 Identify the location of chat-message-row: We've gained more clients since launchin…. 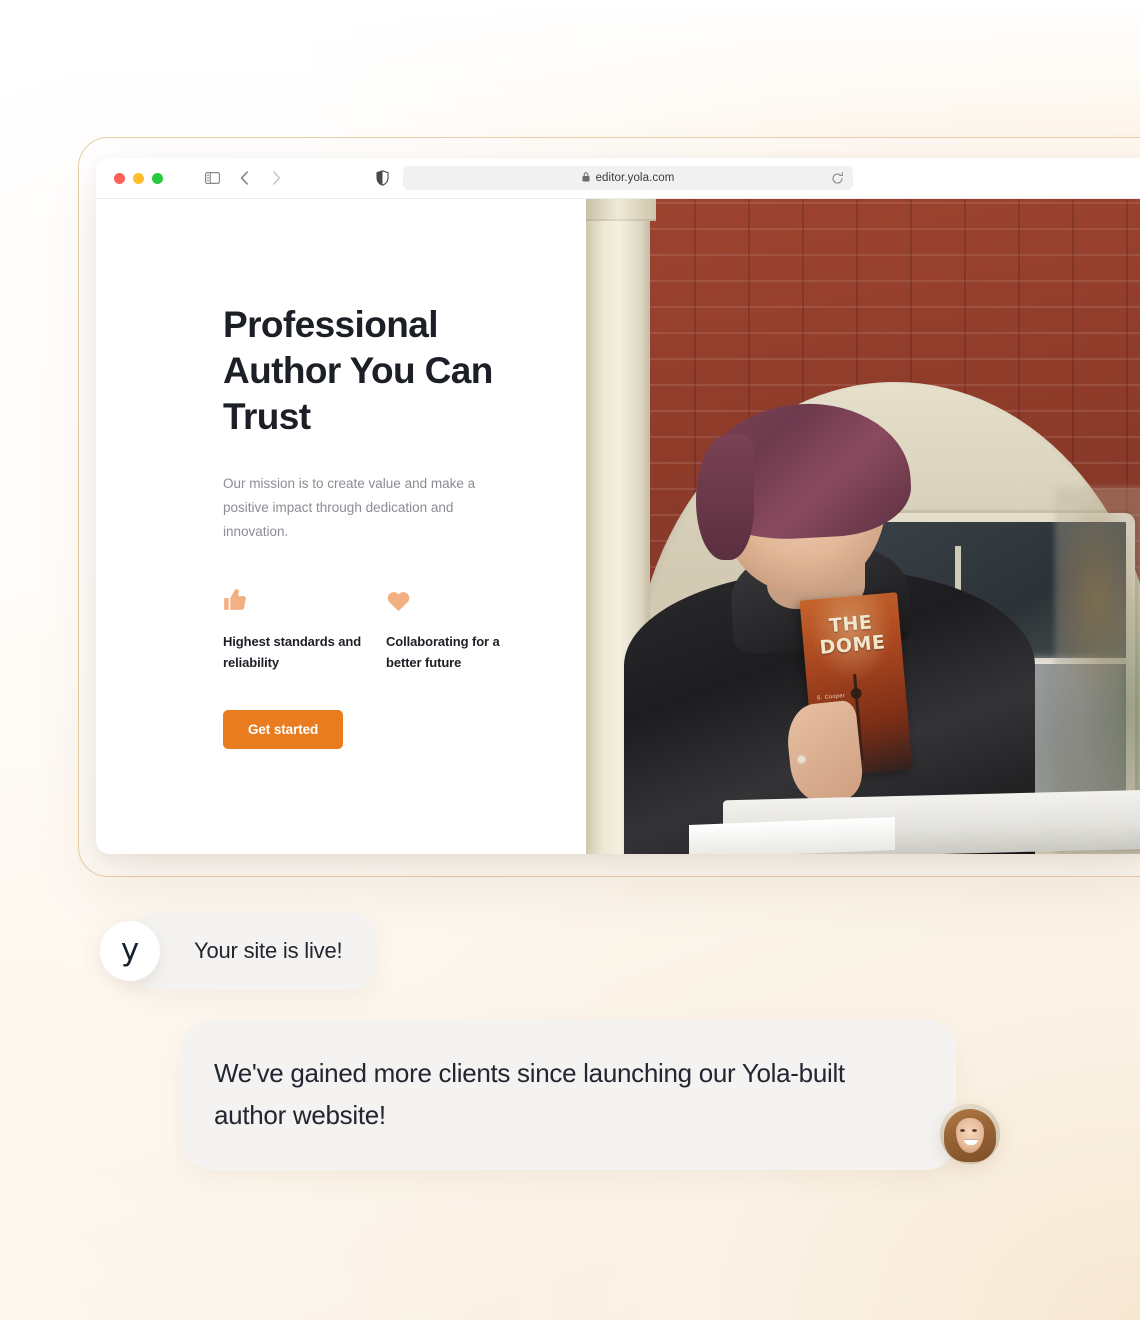
(591, 1095).